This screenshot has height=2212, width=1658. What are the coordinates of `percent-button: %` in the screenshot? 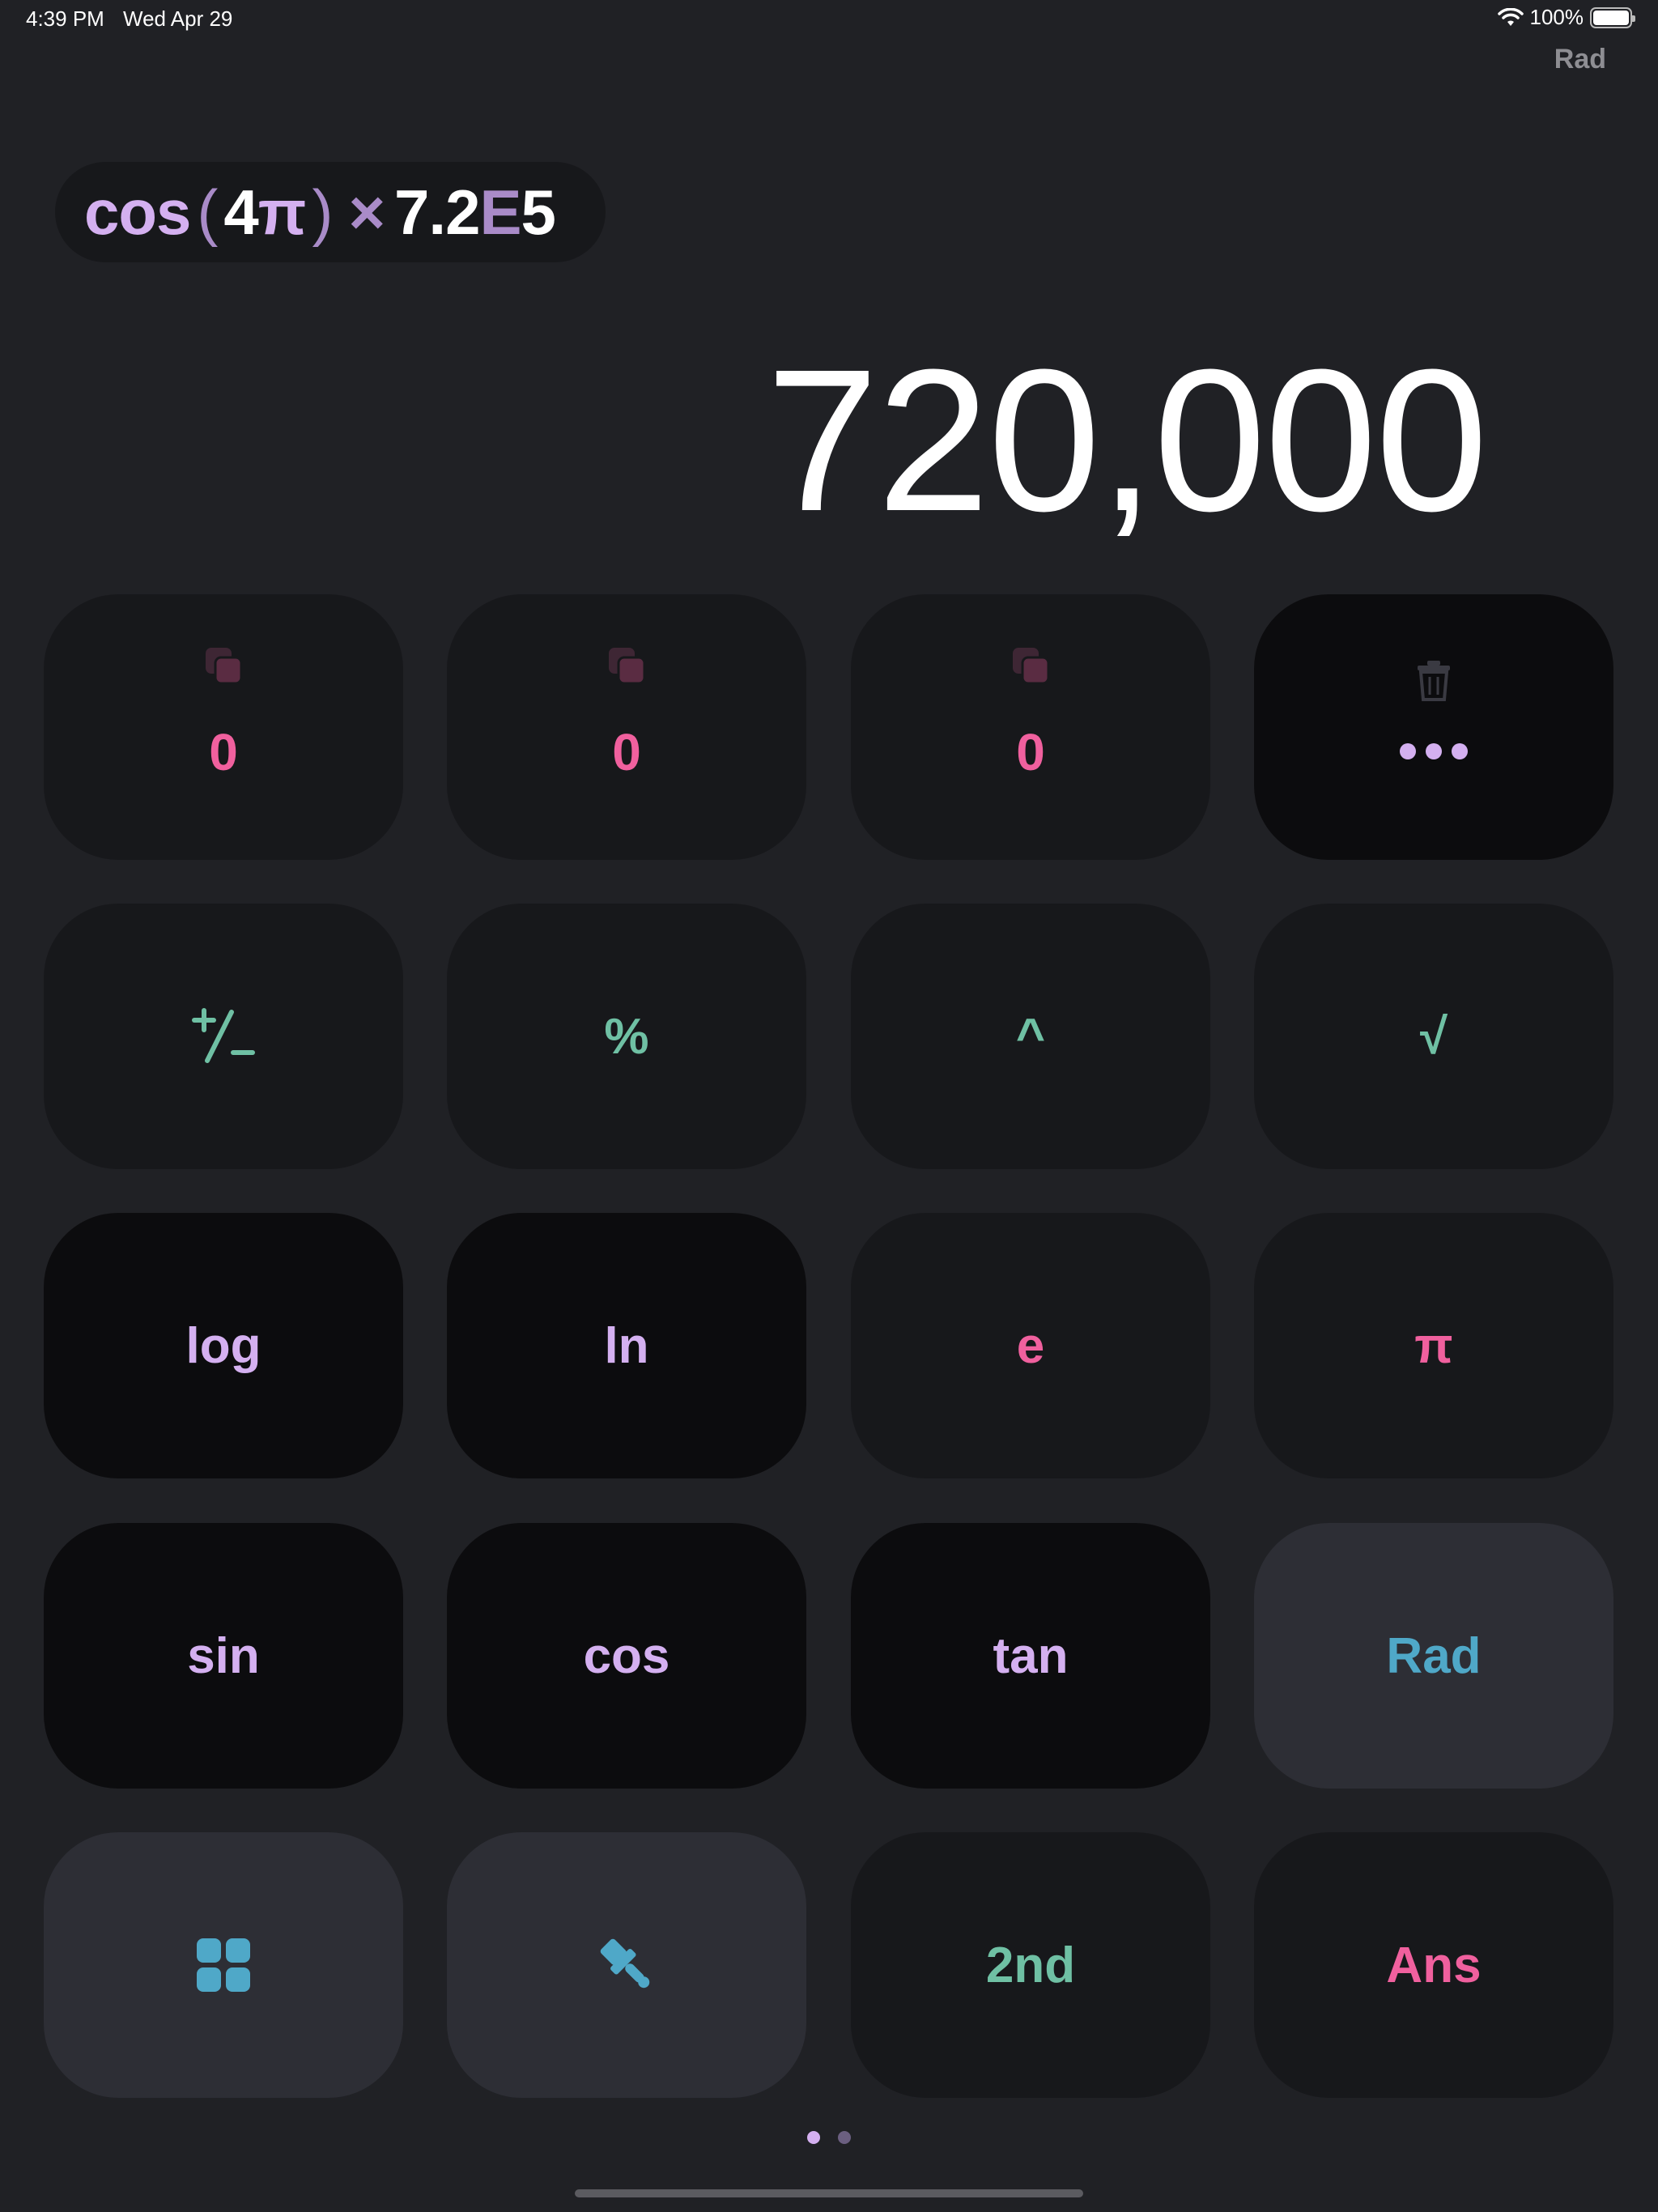 It's located at (626, 1037).